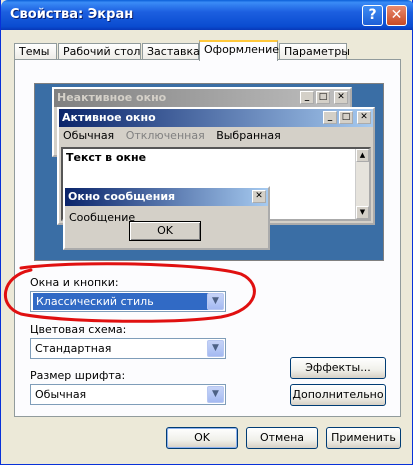  I want to click on preview-menu-disabled: Отключенная, so click(165, 135).